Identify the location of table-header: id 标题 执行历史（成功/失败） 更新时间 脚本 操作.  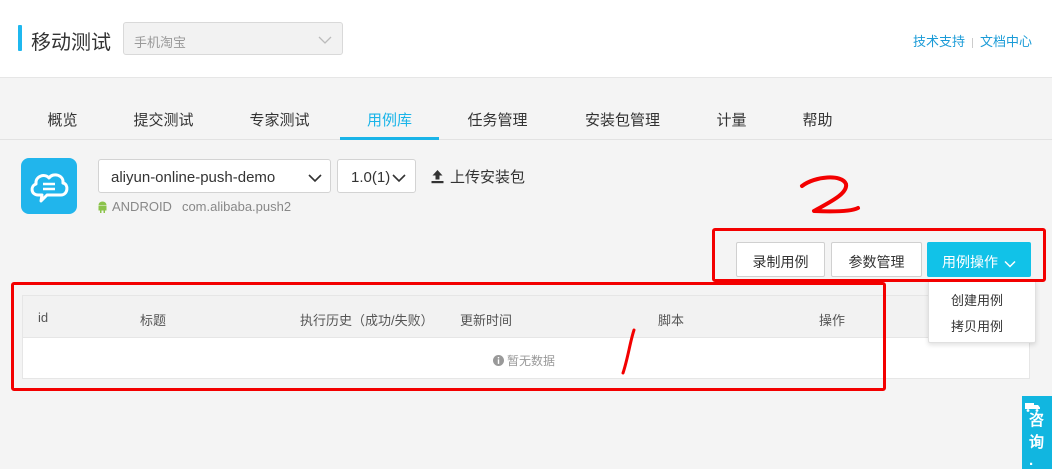
(526, 317).